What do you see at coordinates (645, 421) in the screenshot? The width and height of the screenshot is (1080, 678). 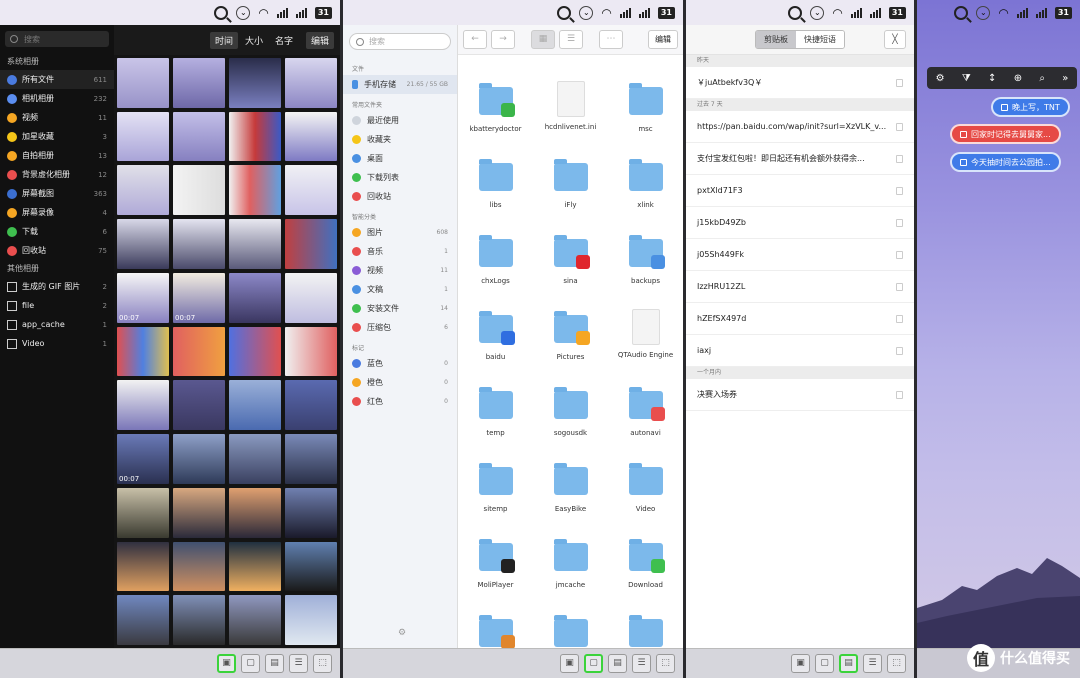 I see `file-item: autonavi` at bounding box center [645, 421].